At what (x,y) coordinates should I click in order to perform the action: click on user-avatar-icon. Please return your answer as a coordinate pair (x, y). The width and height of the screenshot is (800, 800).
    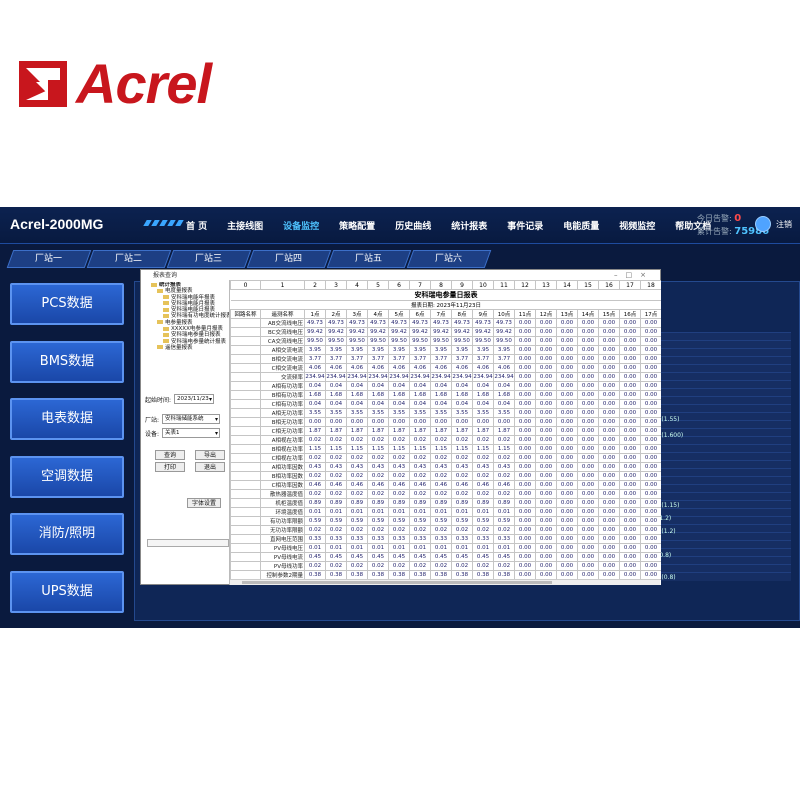
    Looking at the image, I should click on (763, 224).